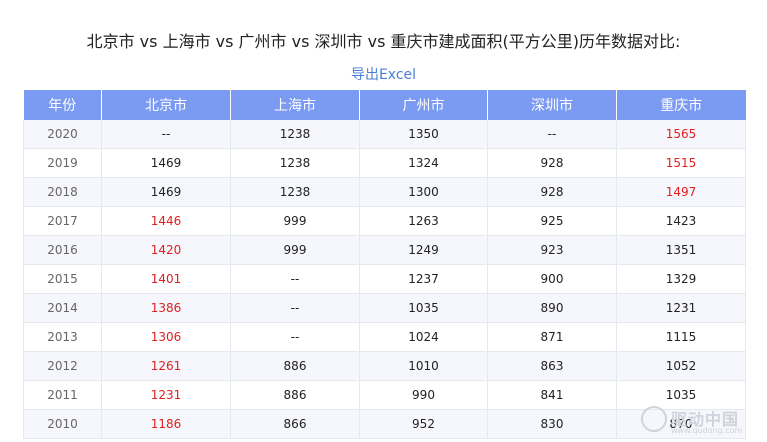  I want to click on value-cell: 863, so click(552, 366).